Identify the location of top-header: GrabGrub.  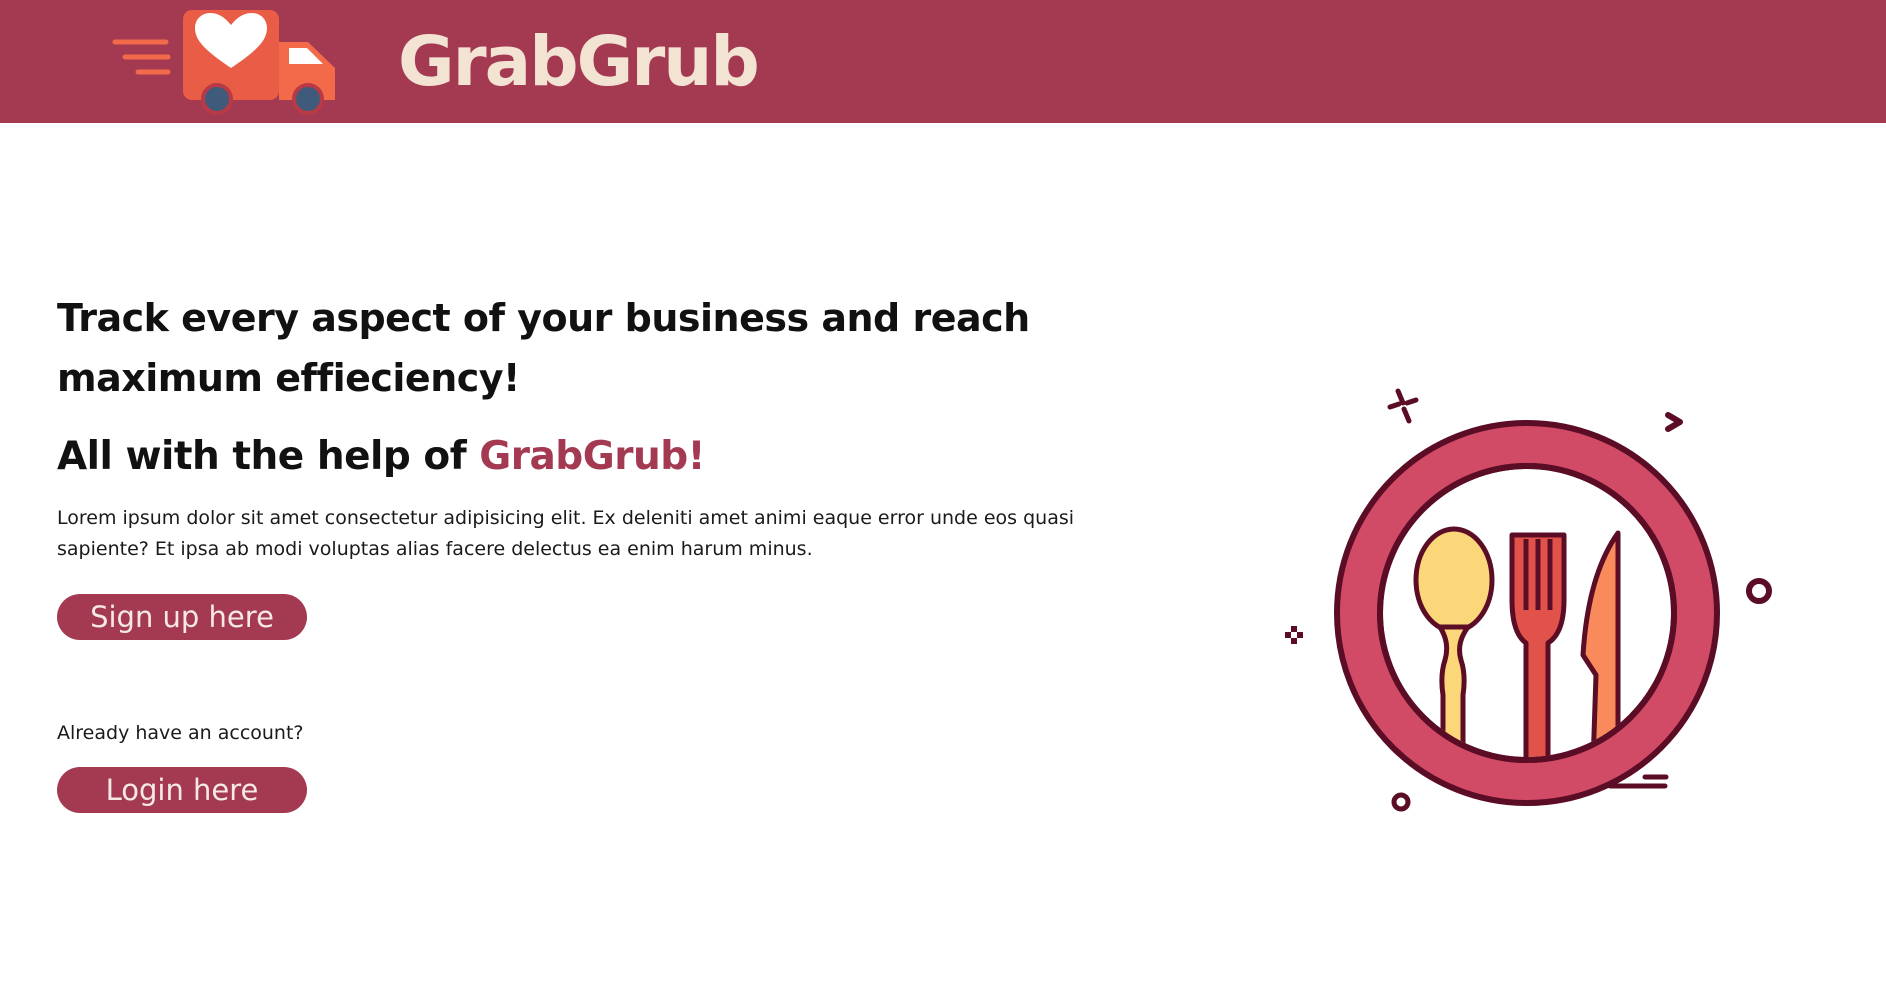
(943, 61).